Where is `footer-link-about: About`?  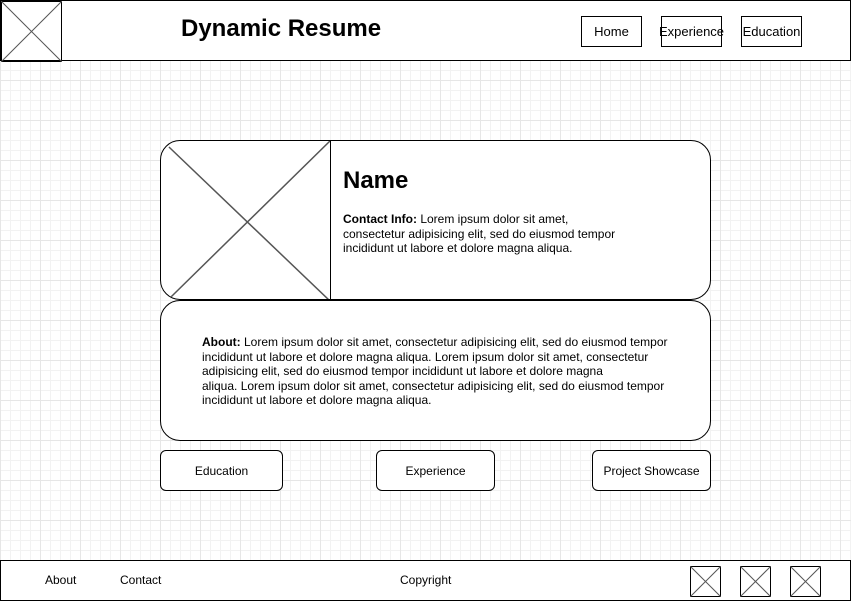 footer-link-about: About is located at coordinates (60, 580).